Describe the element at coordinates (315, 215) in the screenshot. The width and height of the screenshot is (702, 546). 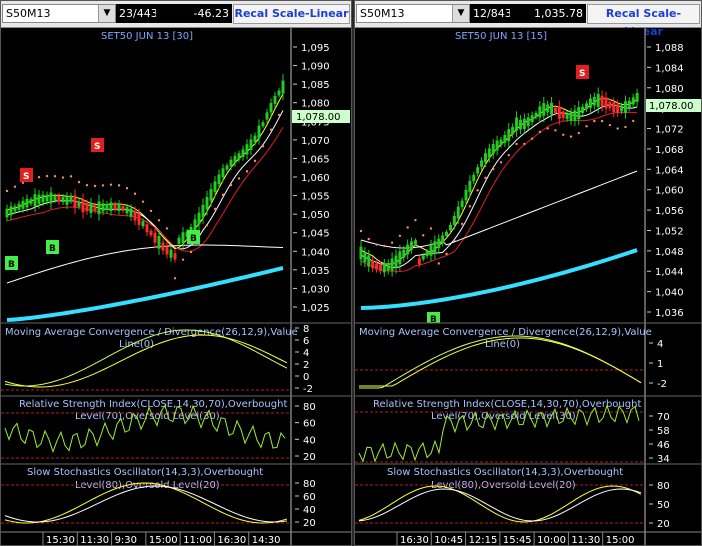
I see `price-tick-label: 1,050` at that location.